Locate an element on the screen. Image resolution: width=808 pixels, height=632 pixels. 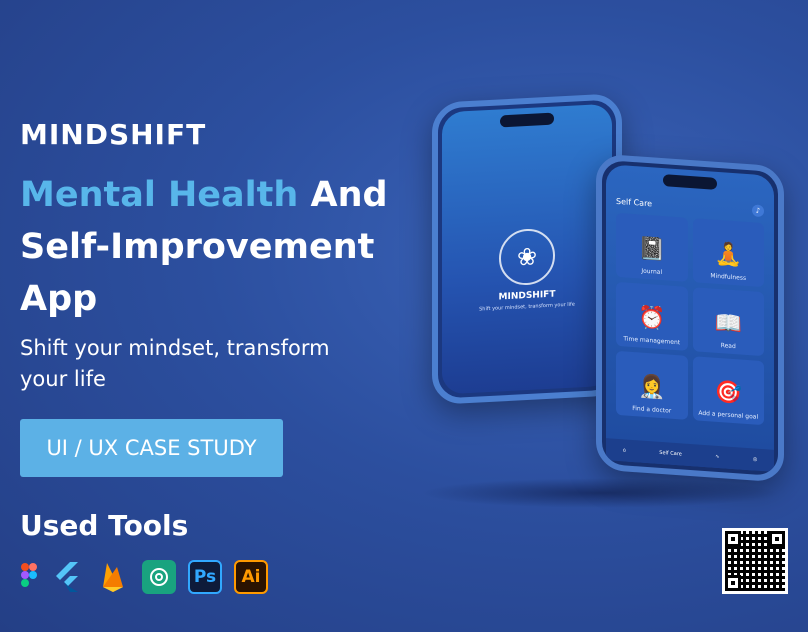
tab-bar: ⌂ Self Care ∿ ◎ is located at coordinates (690, 455).